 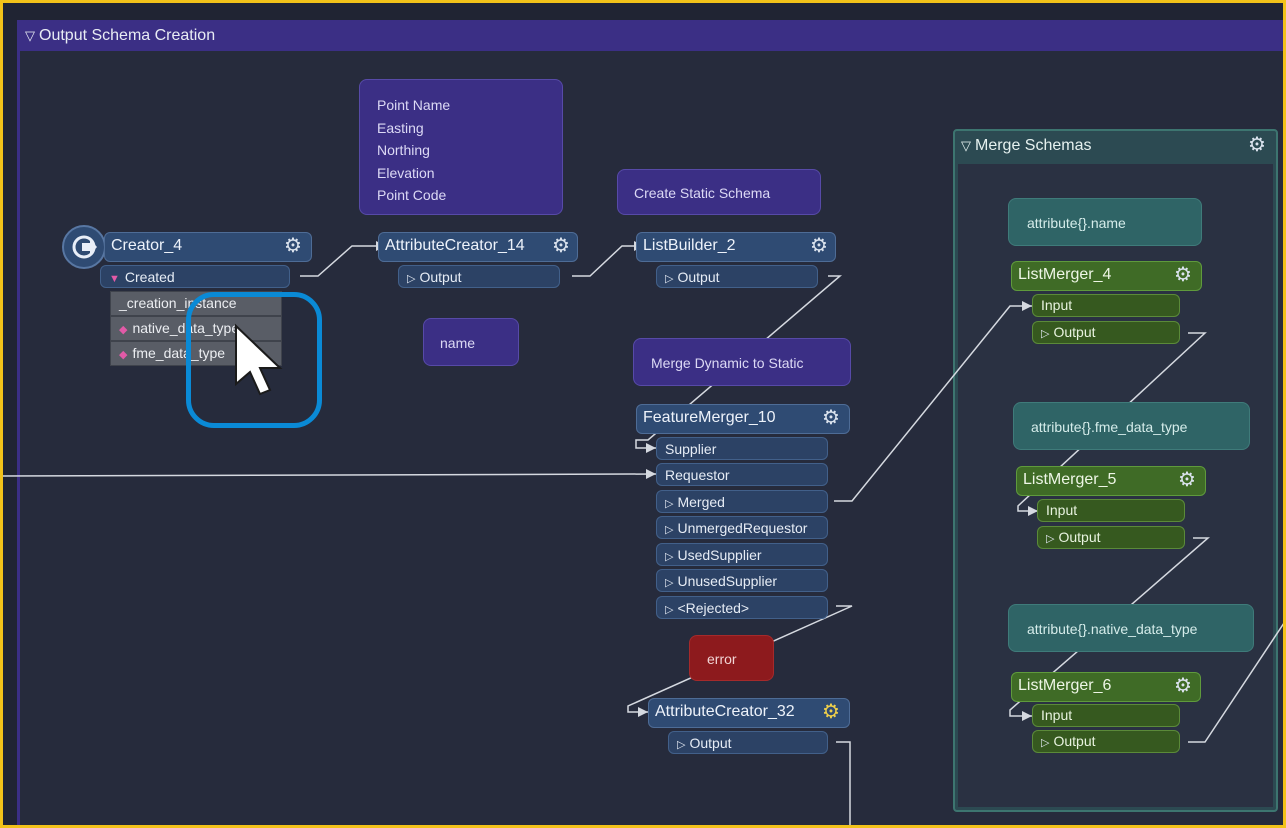 I want to click on unmerged-requestor-output-port: ▷ UnmergedRequestor, so click(x=742, y=527).